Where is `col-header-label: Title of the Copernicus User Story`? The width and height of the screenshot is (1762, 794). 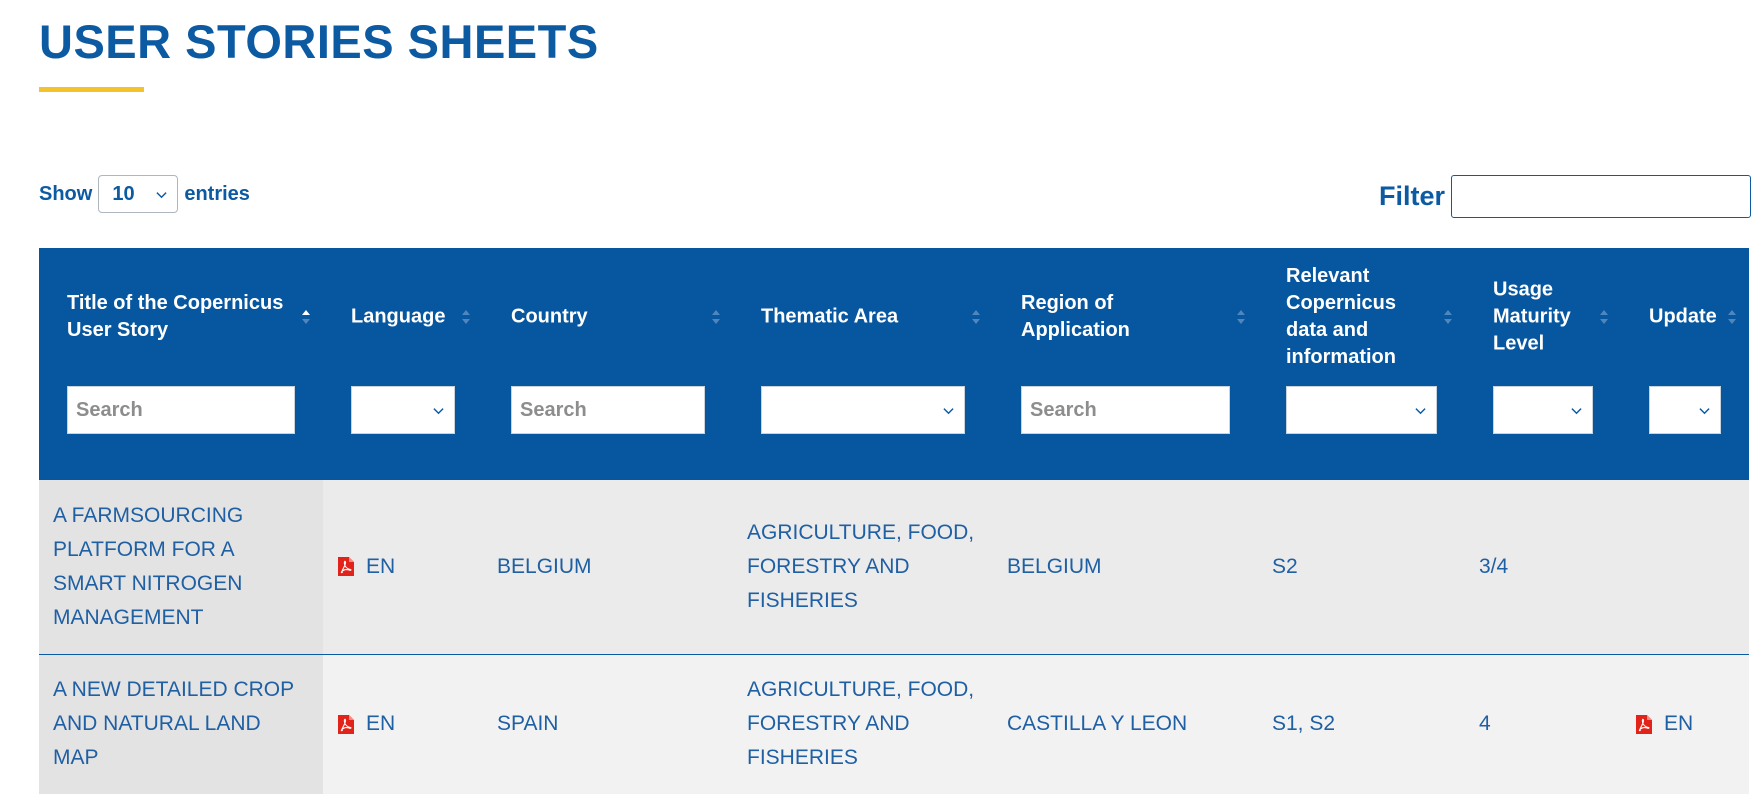 col-header-label: Title of the Copernicus User Story is located at coordinates (175, 316).